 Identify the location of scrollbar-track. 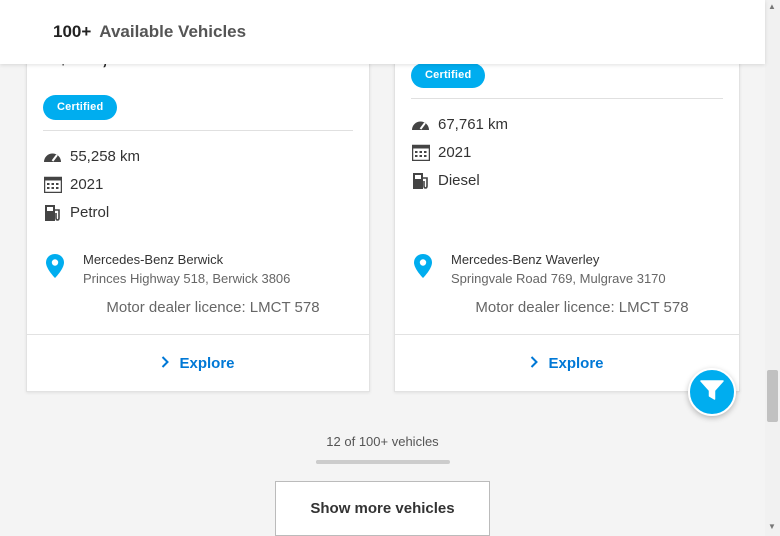
(772, 268).